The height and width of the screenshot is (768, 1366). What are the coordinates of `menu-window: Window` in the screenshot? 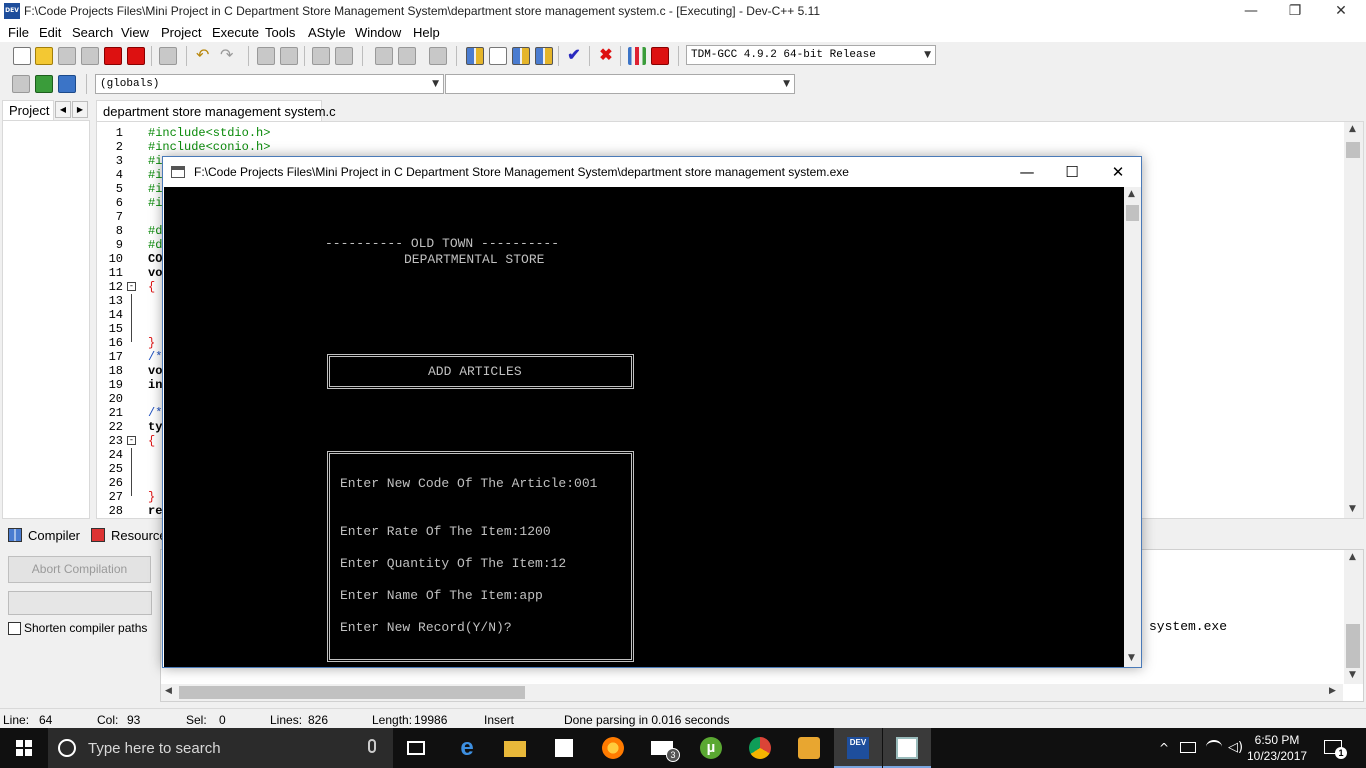 It's located at (378, 32).